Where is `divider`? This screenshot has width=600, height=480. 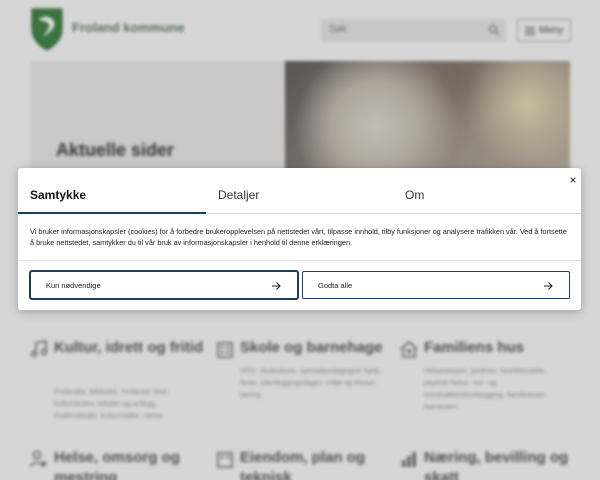 divider is located at coordinates (299, 260).